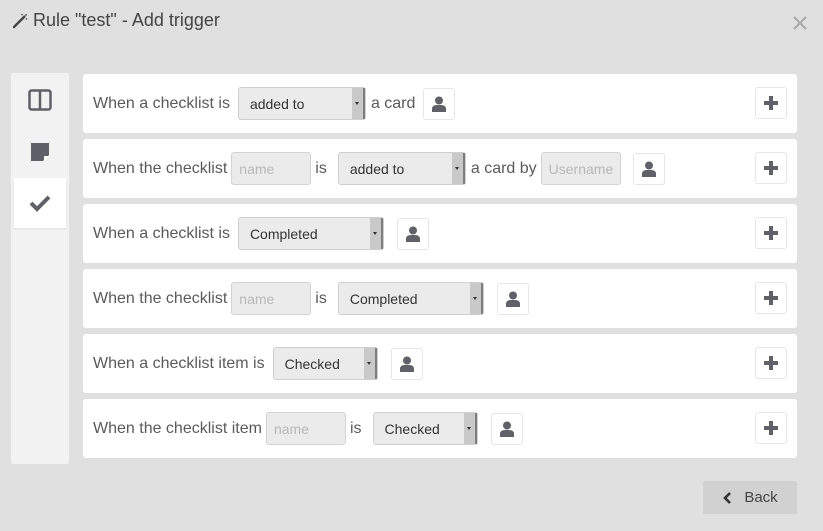 Image resolution: width=823 pixels, height=531 pixels. What do you see at coordinates (440, 233) in the screenshot?
I see `trigger-row: When a checklist is Completed` at bounding box center [440, 233].